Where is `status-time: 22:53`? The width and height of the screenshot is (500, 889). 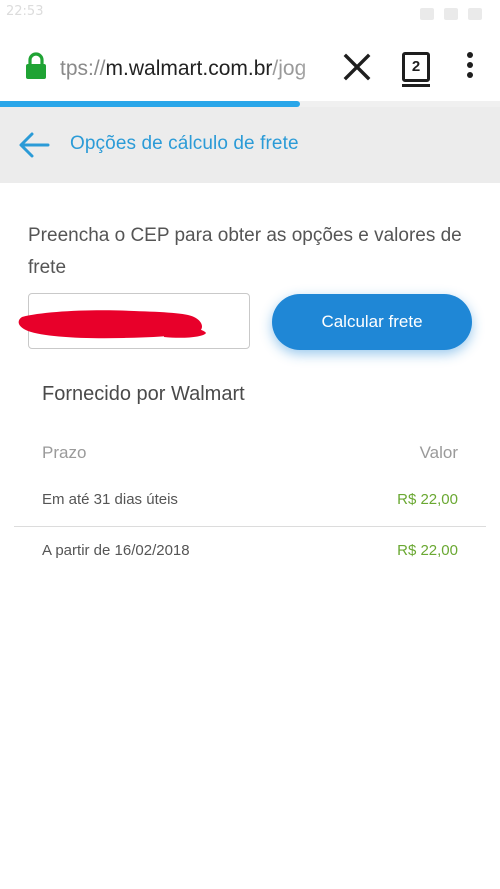
status-time: 22:53 is located at coordinates (25, 11).